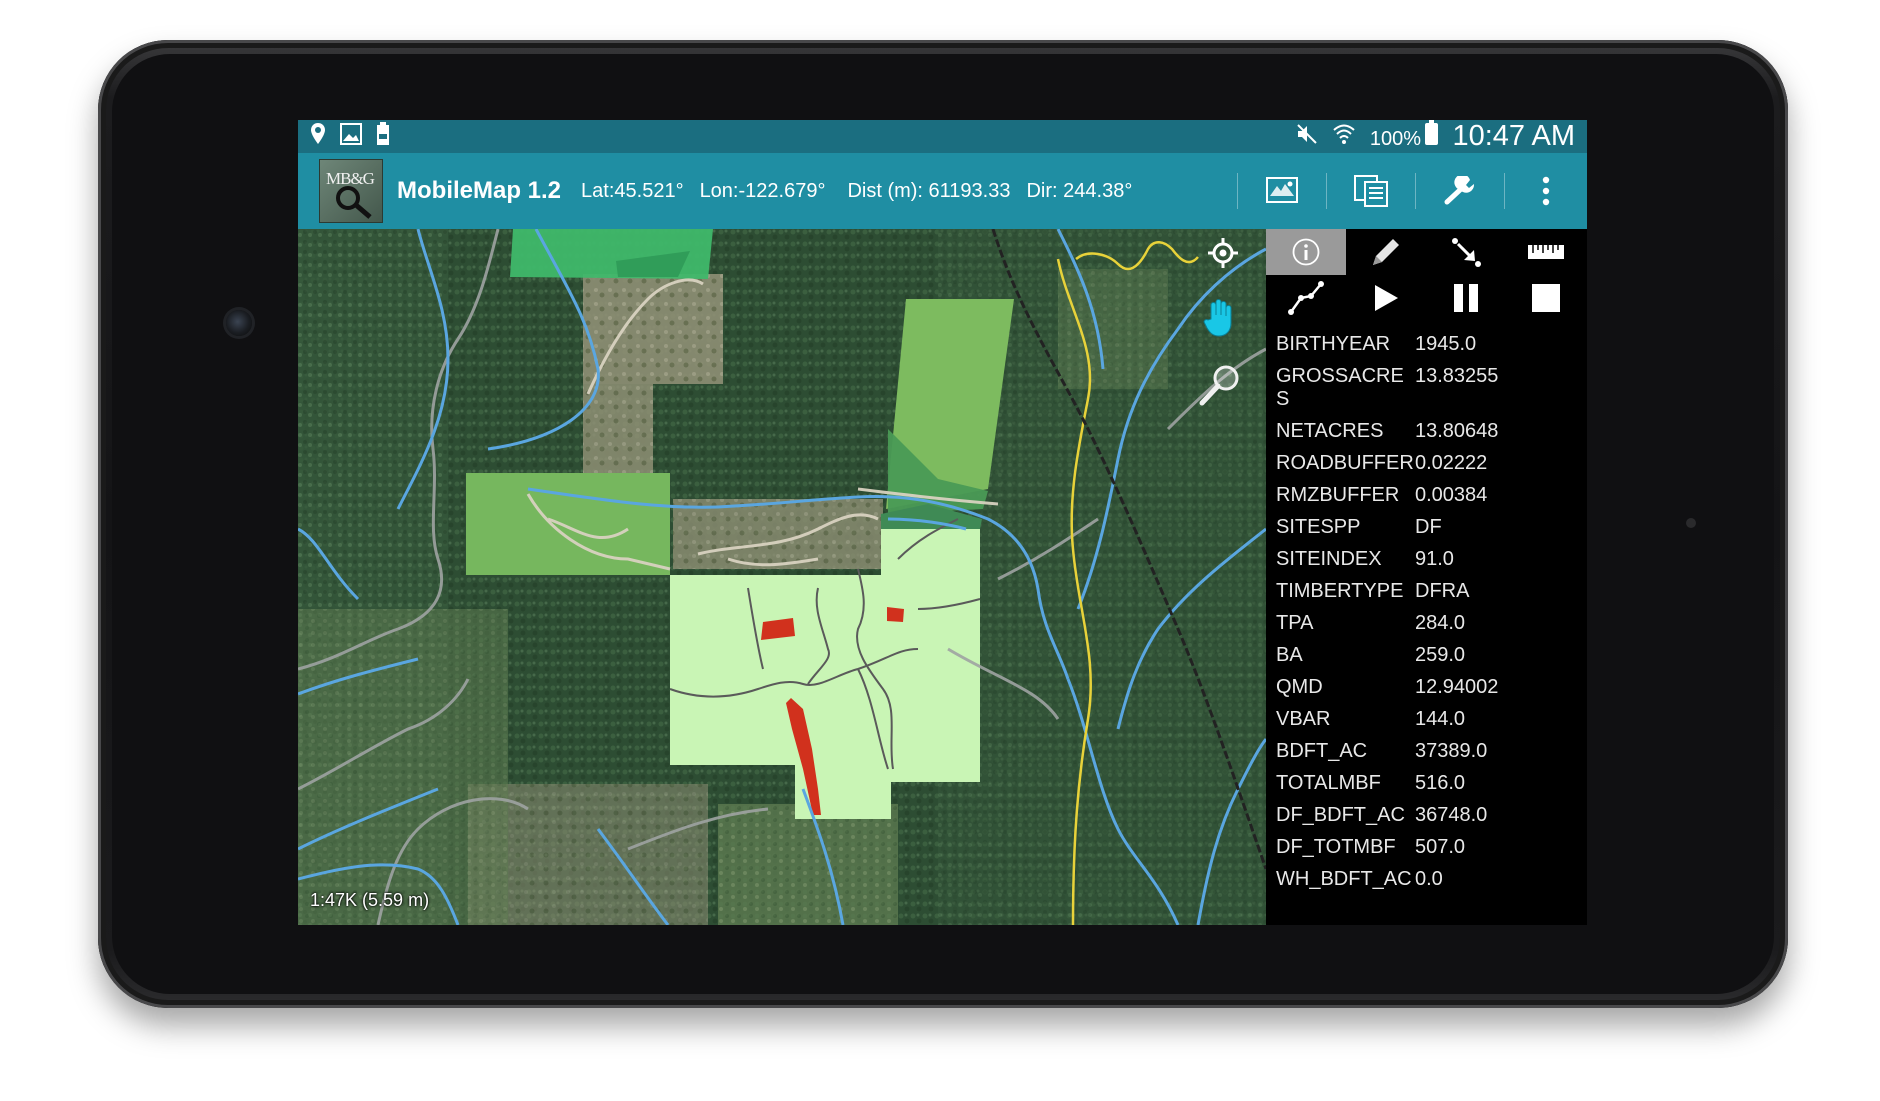  I want to click on attribute-row: SITEINDEX 91.0, so click(1431, 559).